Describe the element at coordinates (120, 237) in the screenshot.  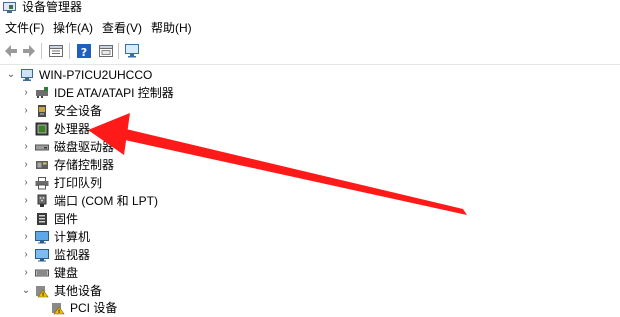
I see `tree-item-computer: › 计算机` at that location.